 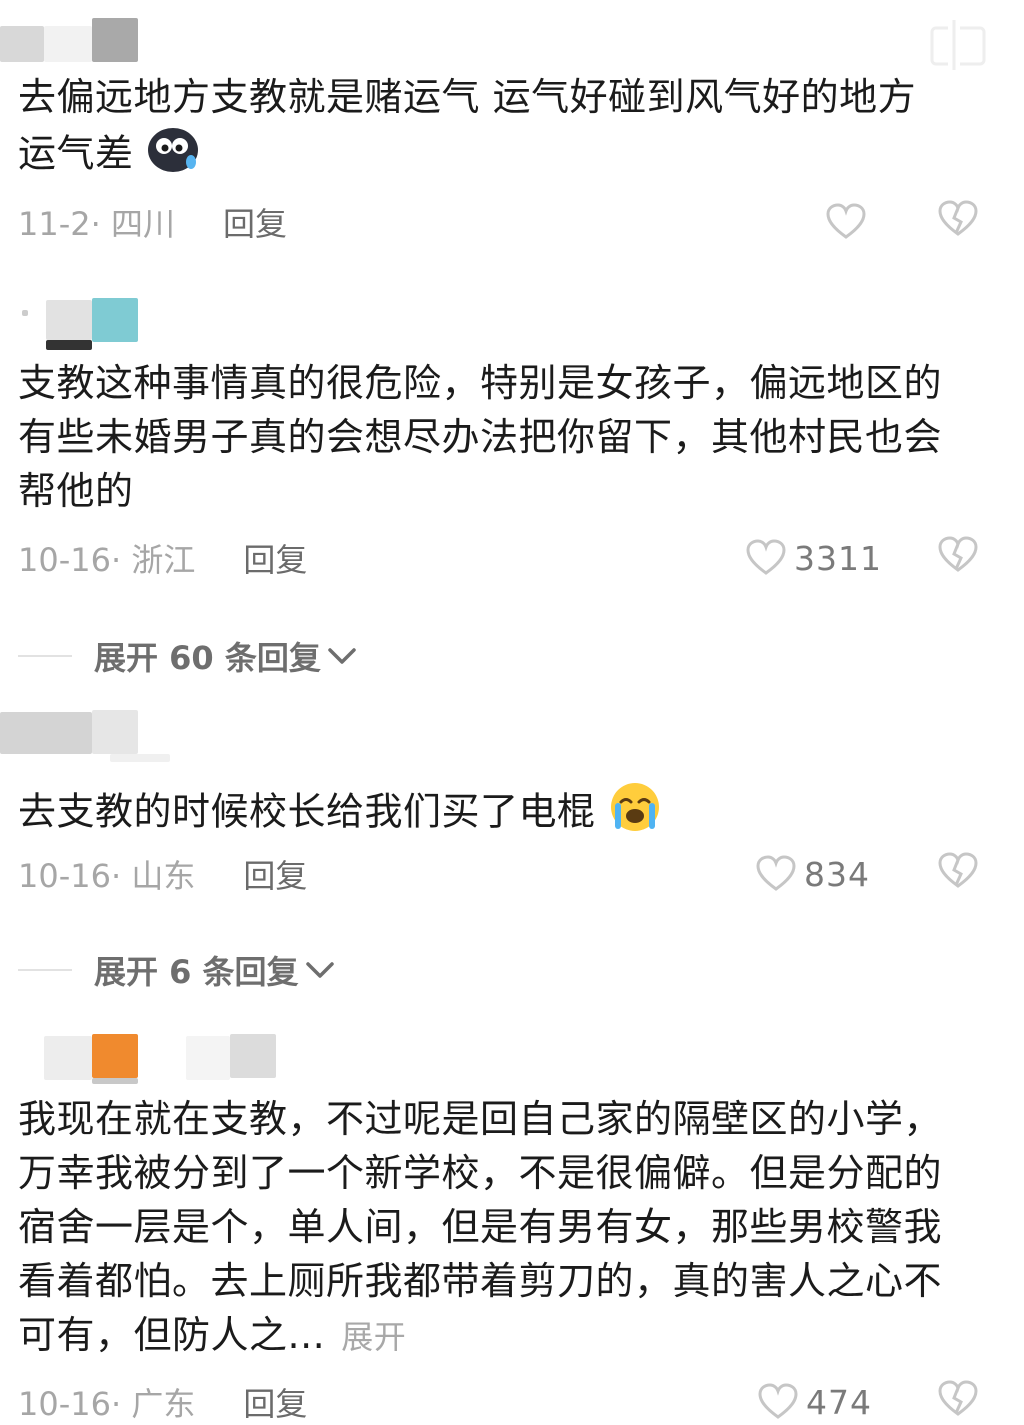 I want to click on date-location: 10-16· 广东, so click(x=107, y=1404).